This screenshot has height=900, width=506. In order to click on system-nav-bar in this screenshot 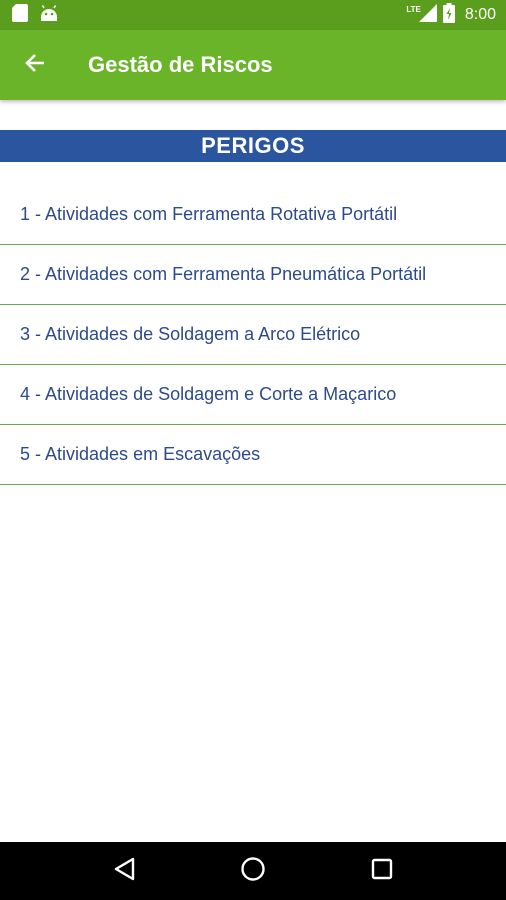, I will do `click(253, 871)`.